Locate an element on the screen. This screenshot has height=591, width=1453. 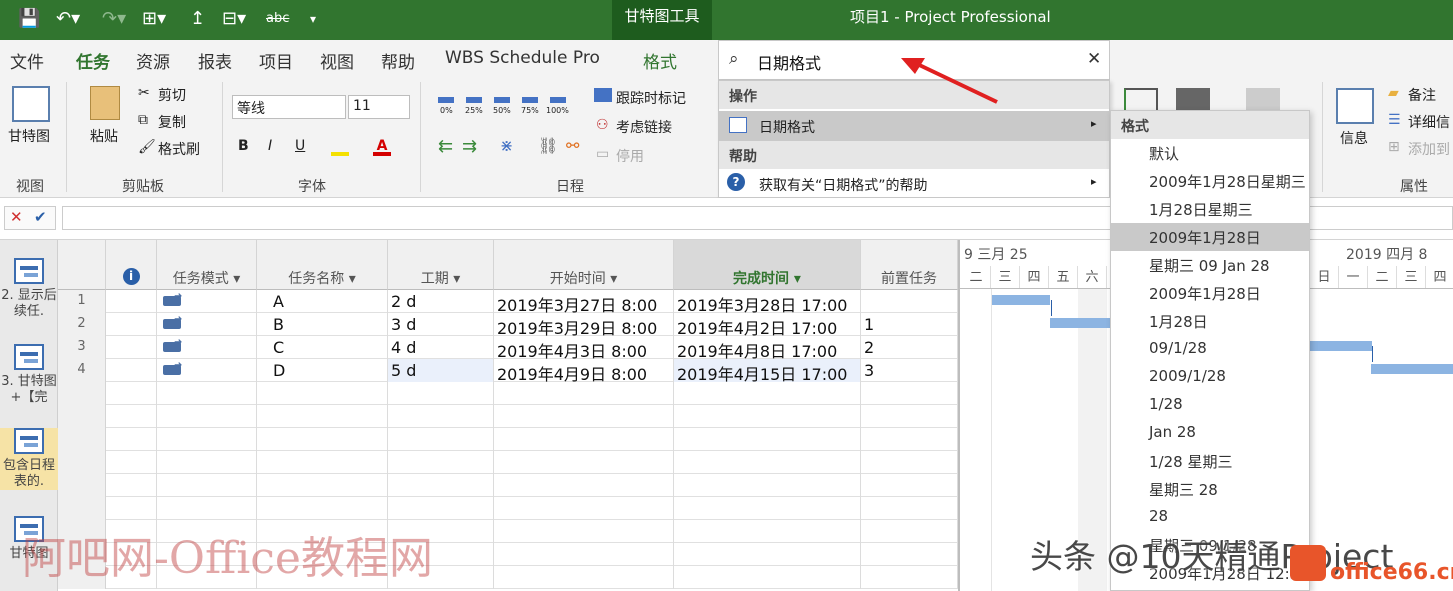
underline-button: U is located at coordinates (300, 146).